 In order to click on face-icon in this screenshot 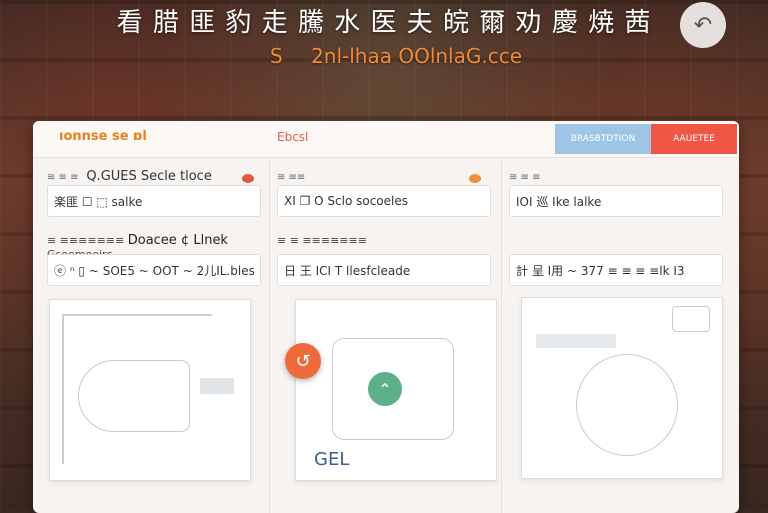, I will do `click(627, 405)`.